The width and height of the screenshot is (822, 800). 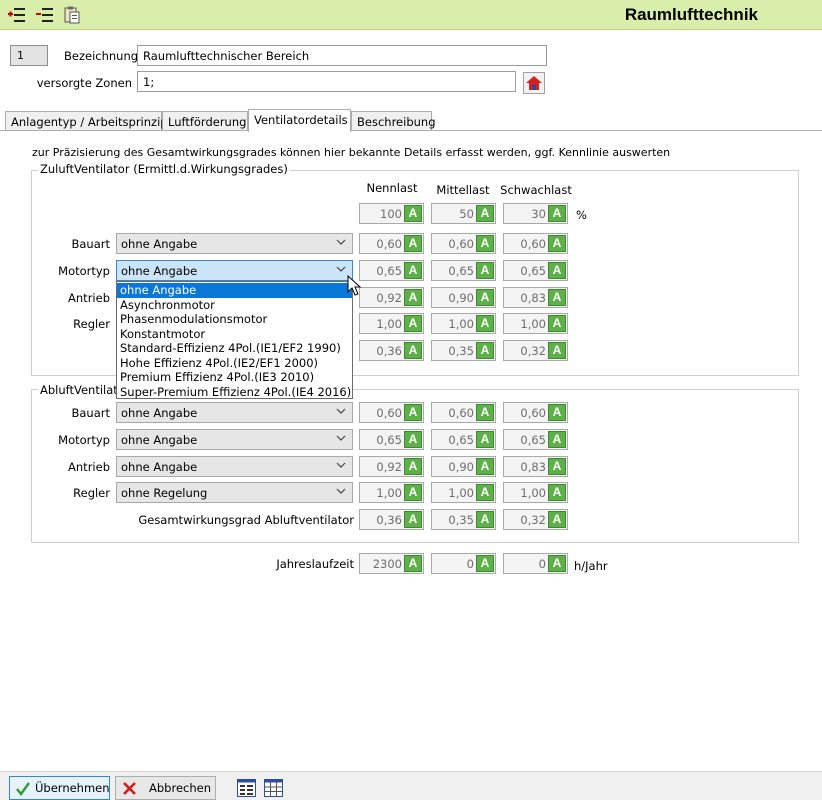 I want to click on zuluft-antrieb-schwachlast: 0,83 A, so click(x=535, y=297).